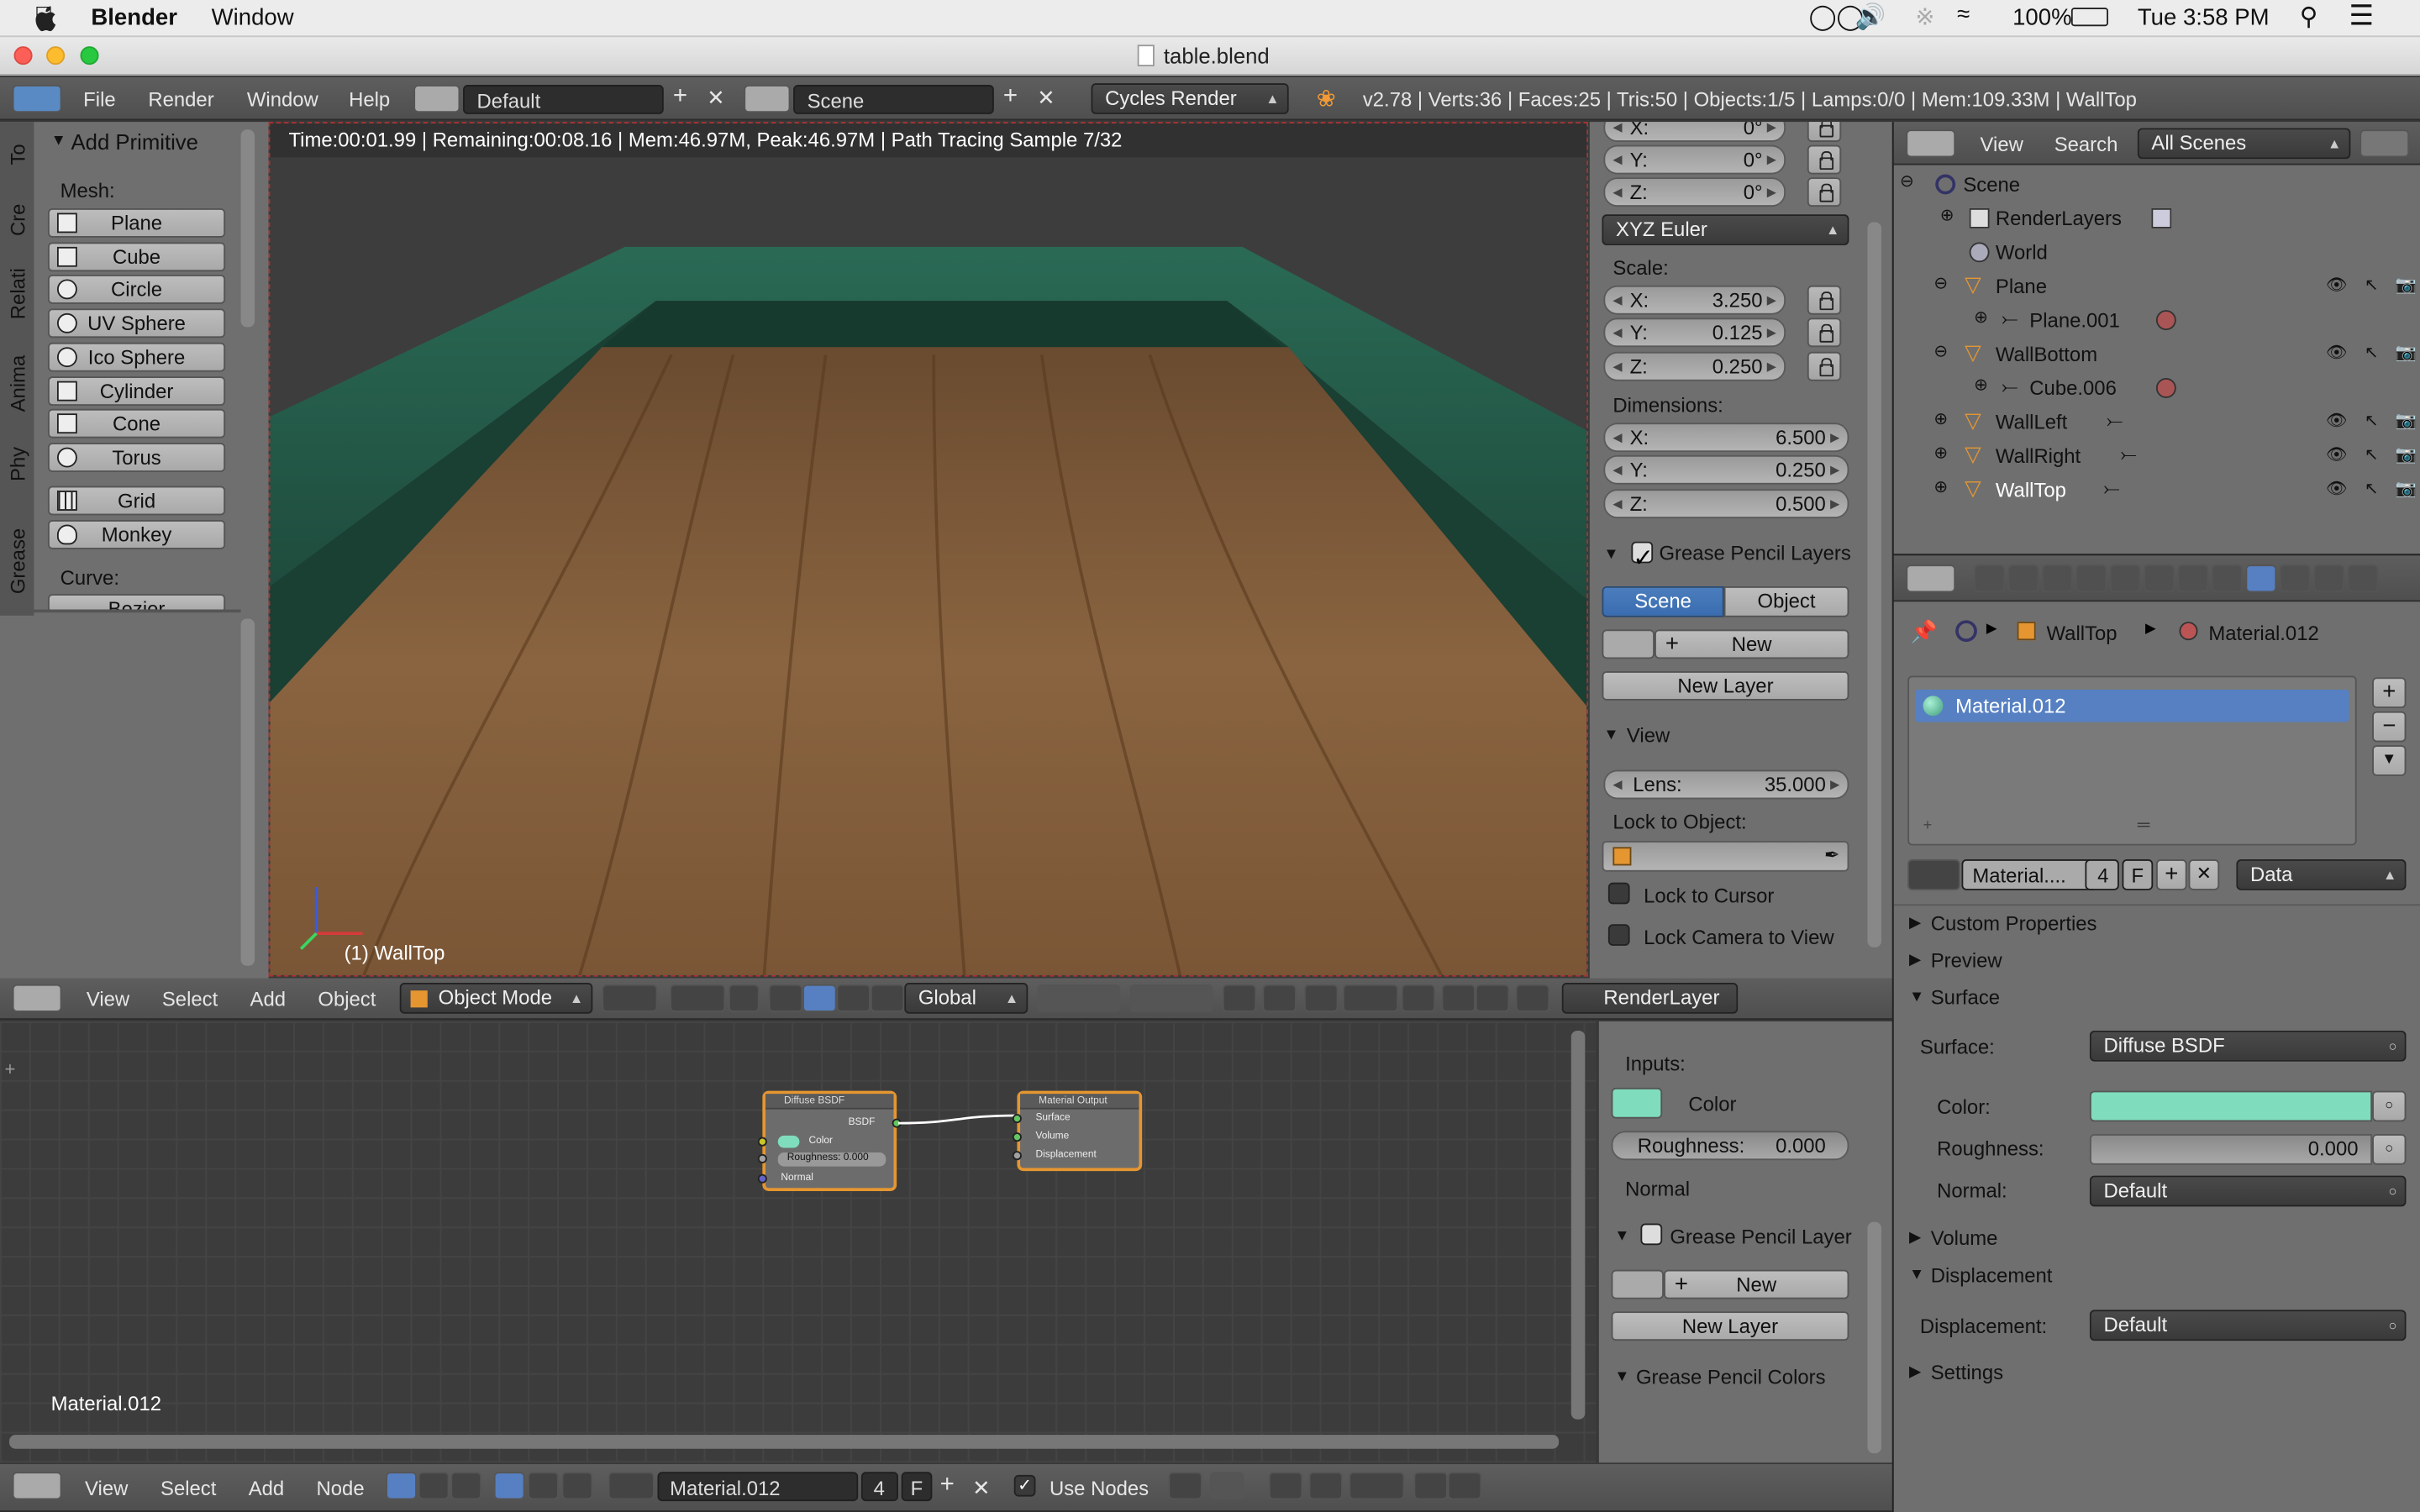 The width and height of the screenshot is (2420, 1512). Describe the element at coordinates (982, 1488) in the screenshot. I see `node-unlink-material-icon: ✕` at that location.